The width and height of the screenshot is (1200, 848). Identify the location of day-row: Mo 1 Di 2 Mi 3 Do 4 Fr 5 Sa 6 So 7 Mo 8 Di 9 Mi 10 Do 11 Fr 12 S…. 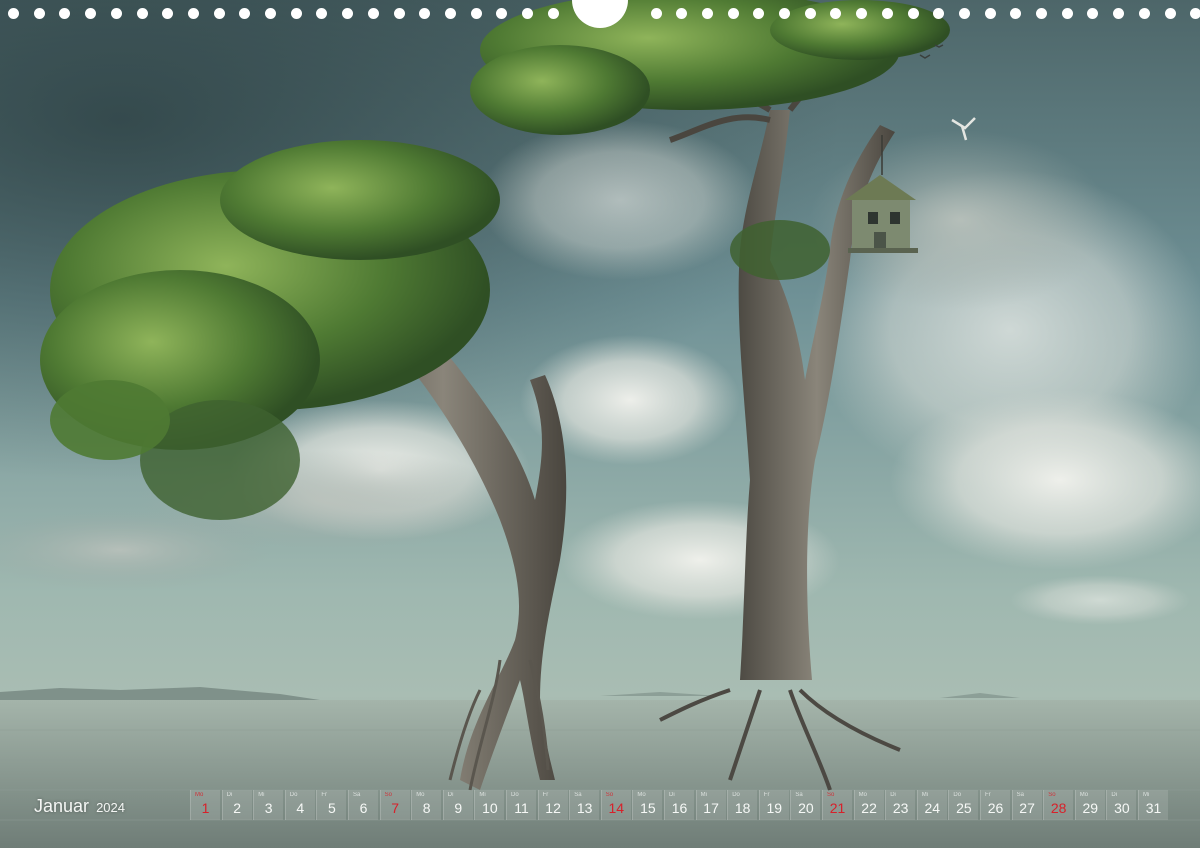
(683, 805).